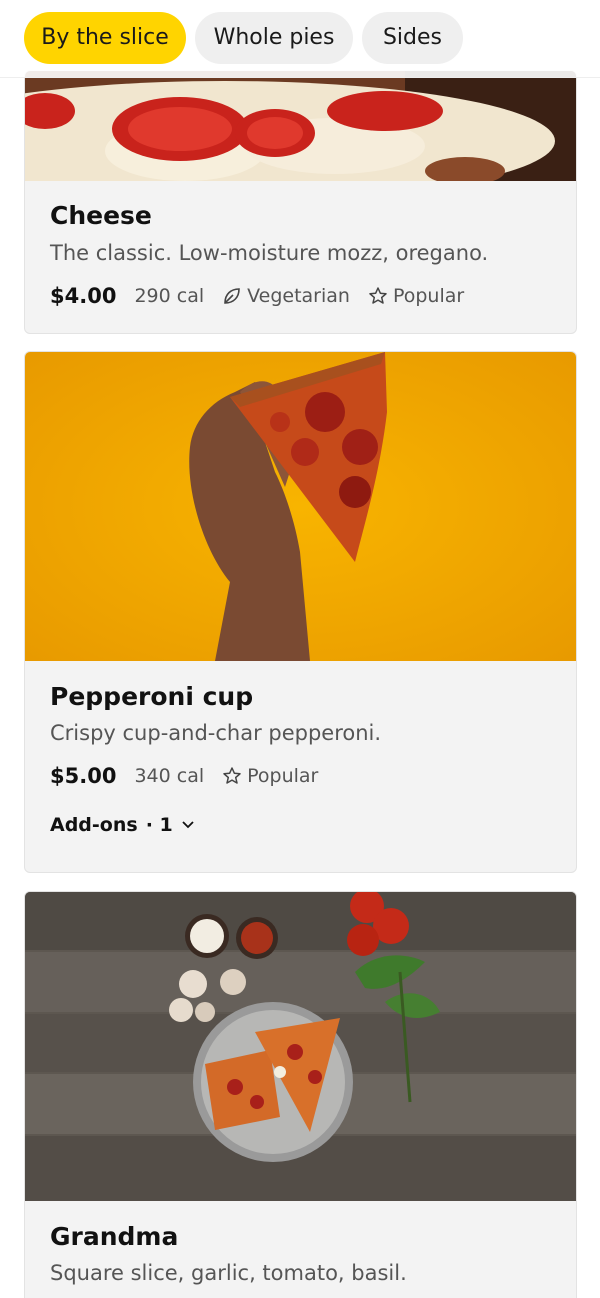 Image resolution: width=600 pixels, height=1298 pixels. I want to click on category-tabs: By the slice Whole pies Sides, so click(300, 39).